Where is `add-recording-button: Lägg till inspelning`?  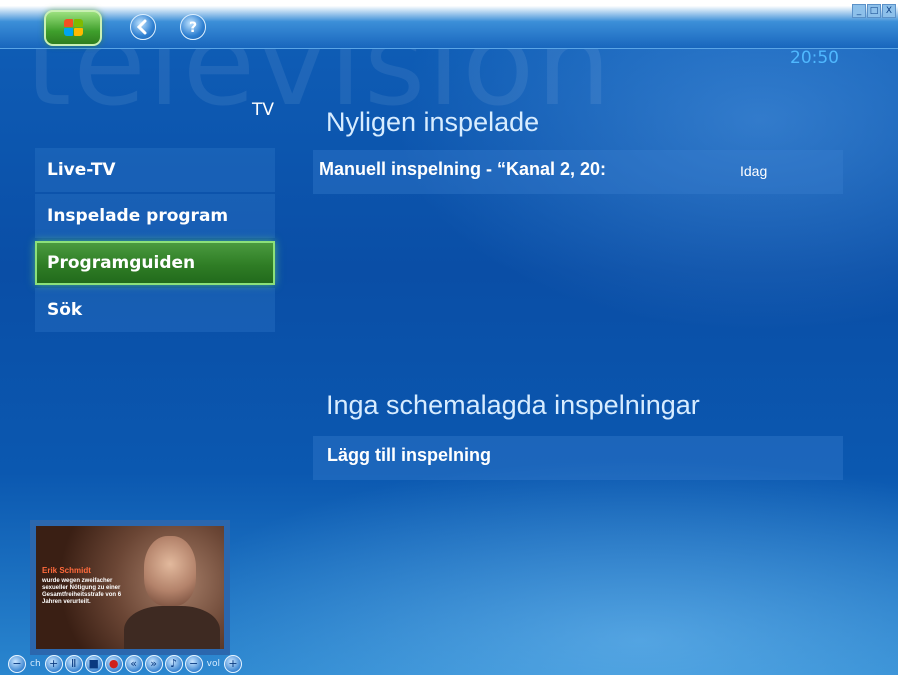 add-recording-button: Lägg till inspelning is located at coordinates (578, 458).